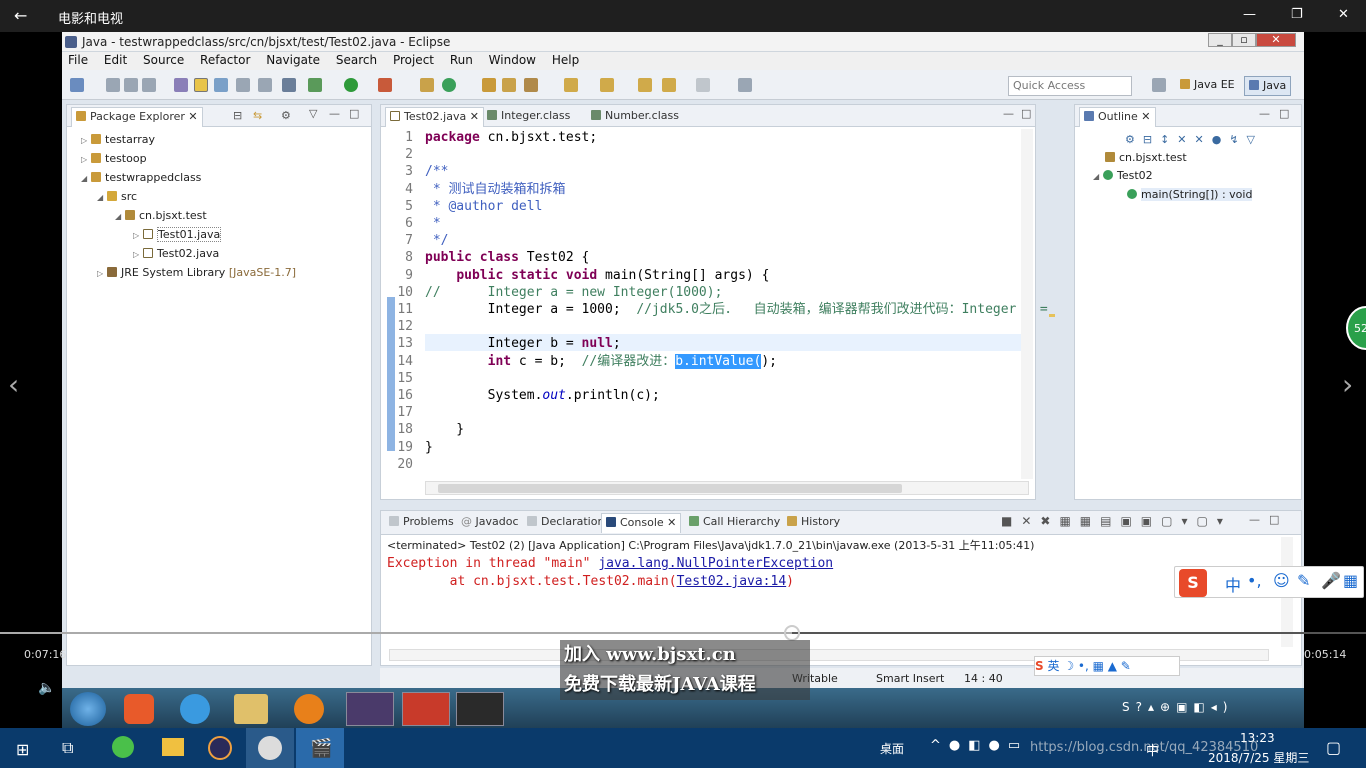 This screenshot has height=768, width=1366. What do you see at coordinates (732, 581) in the screenshot?
I see `stacktrace-link: Test02.java:14` at bounding box center [732, 581].